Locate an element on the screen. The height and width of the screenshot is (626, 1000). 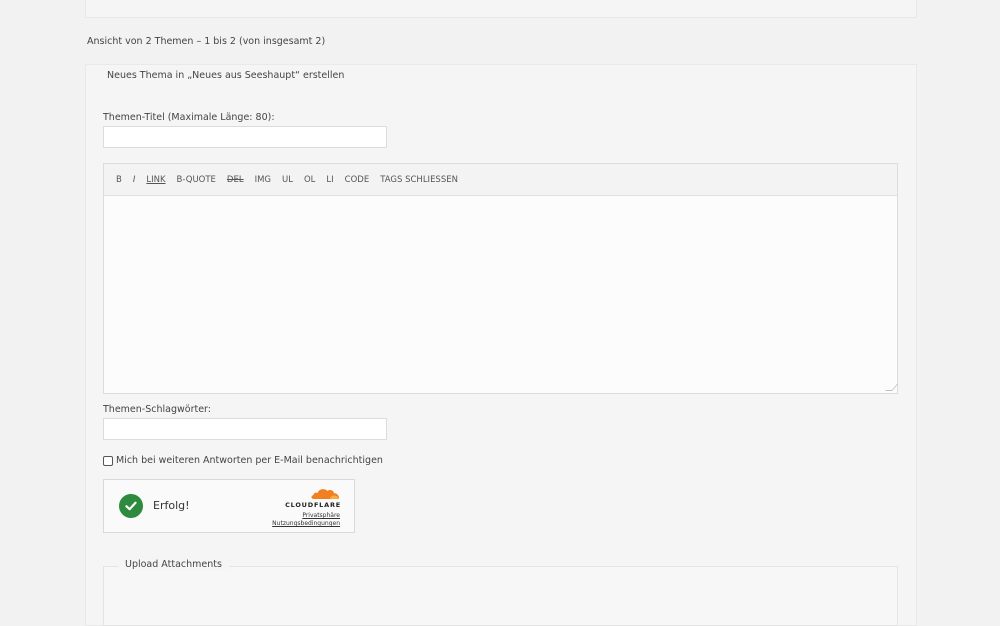
topic-tags-input is located at coordinates (245, 429).